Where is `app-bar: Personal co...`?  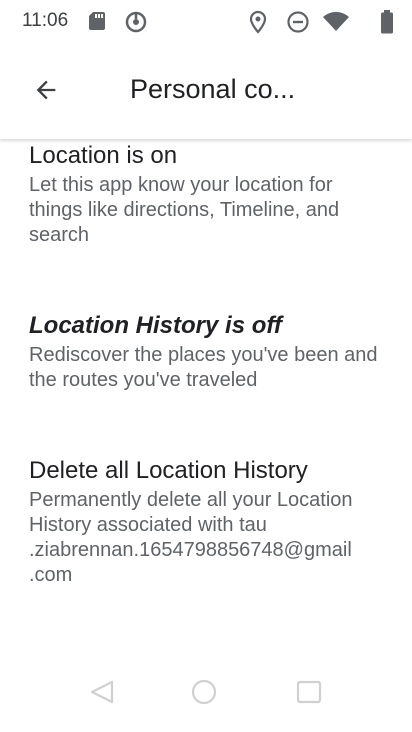 app-bar: Personal co... is located at coordinates (206, 91).